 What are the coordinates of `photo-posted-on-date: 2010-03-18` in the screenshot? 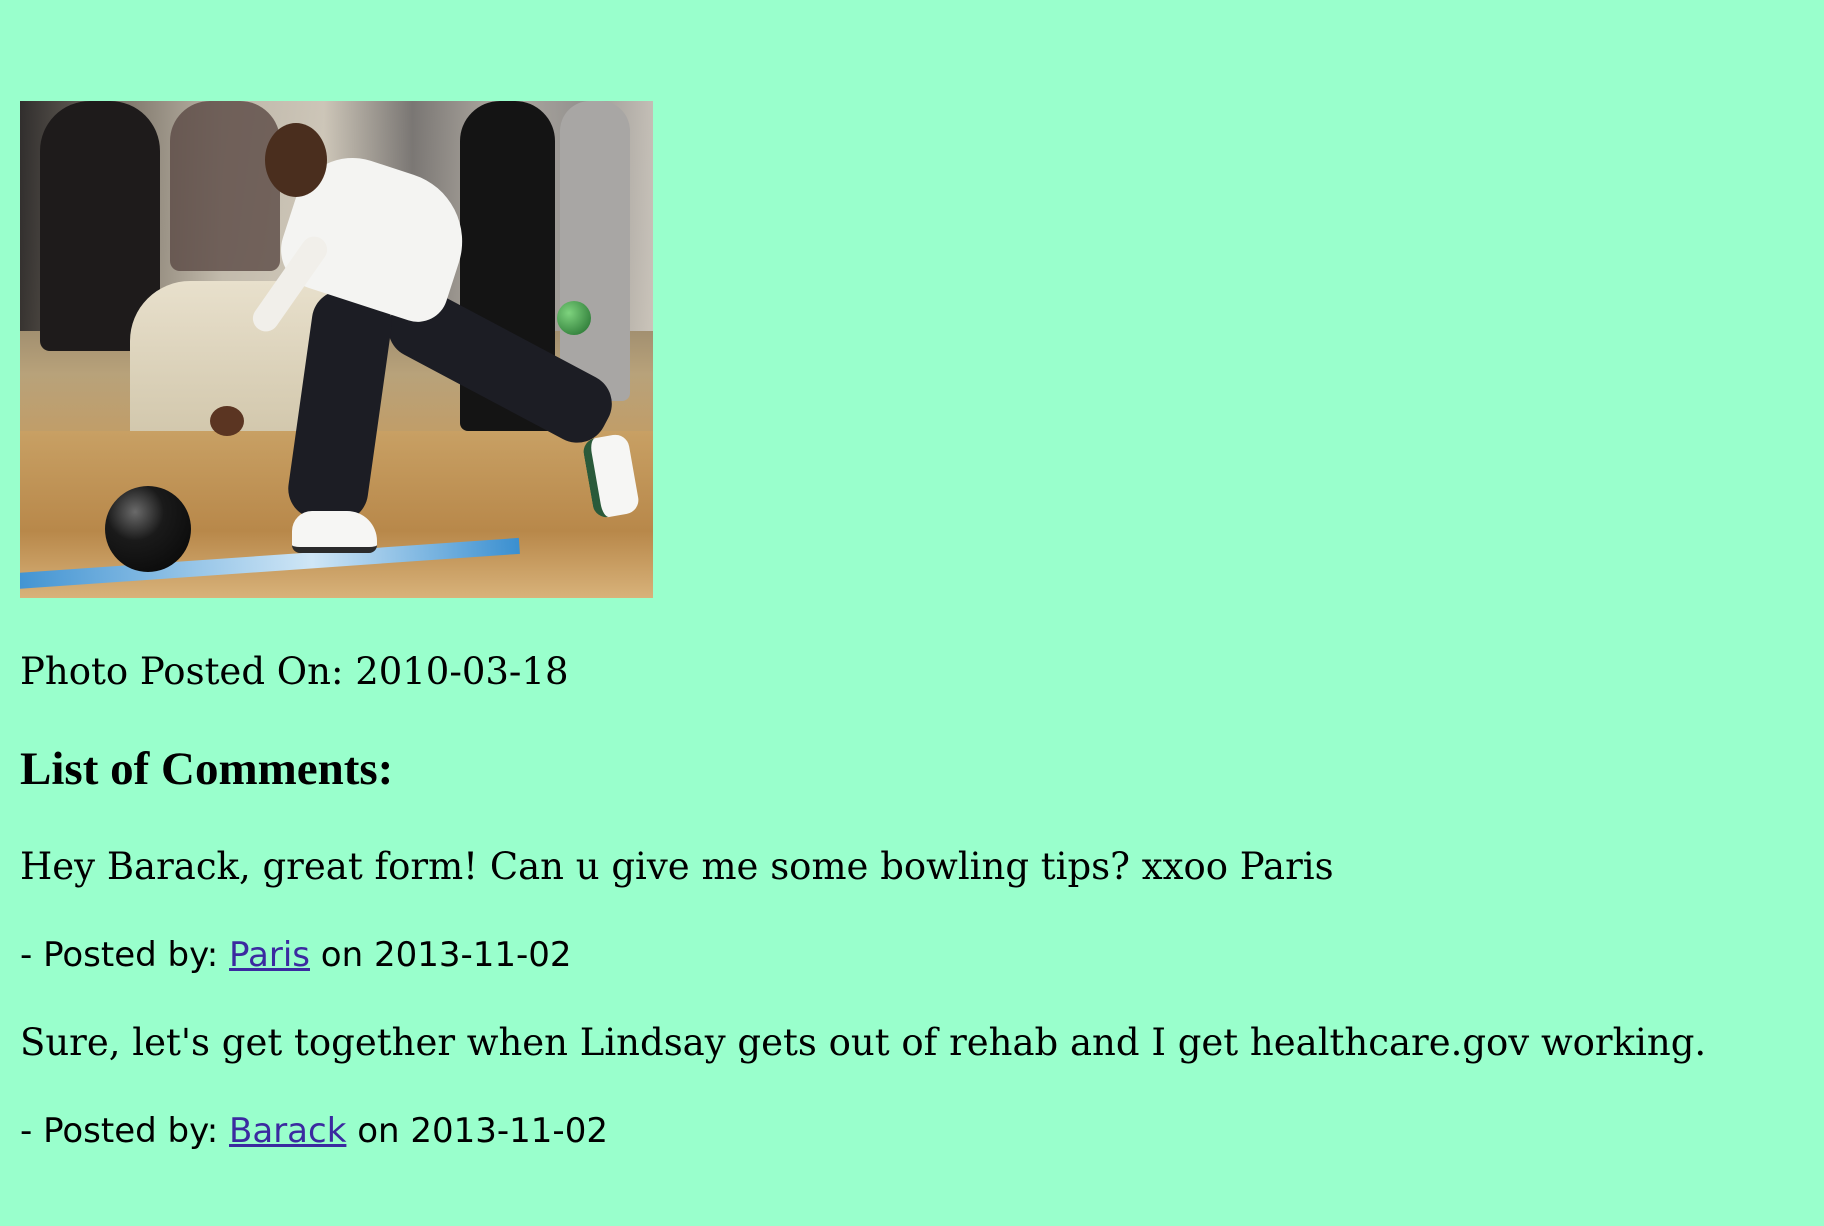 It's located at (462, 671).